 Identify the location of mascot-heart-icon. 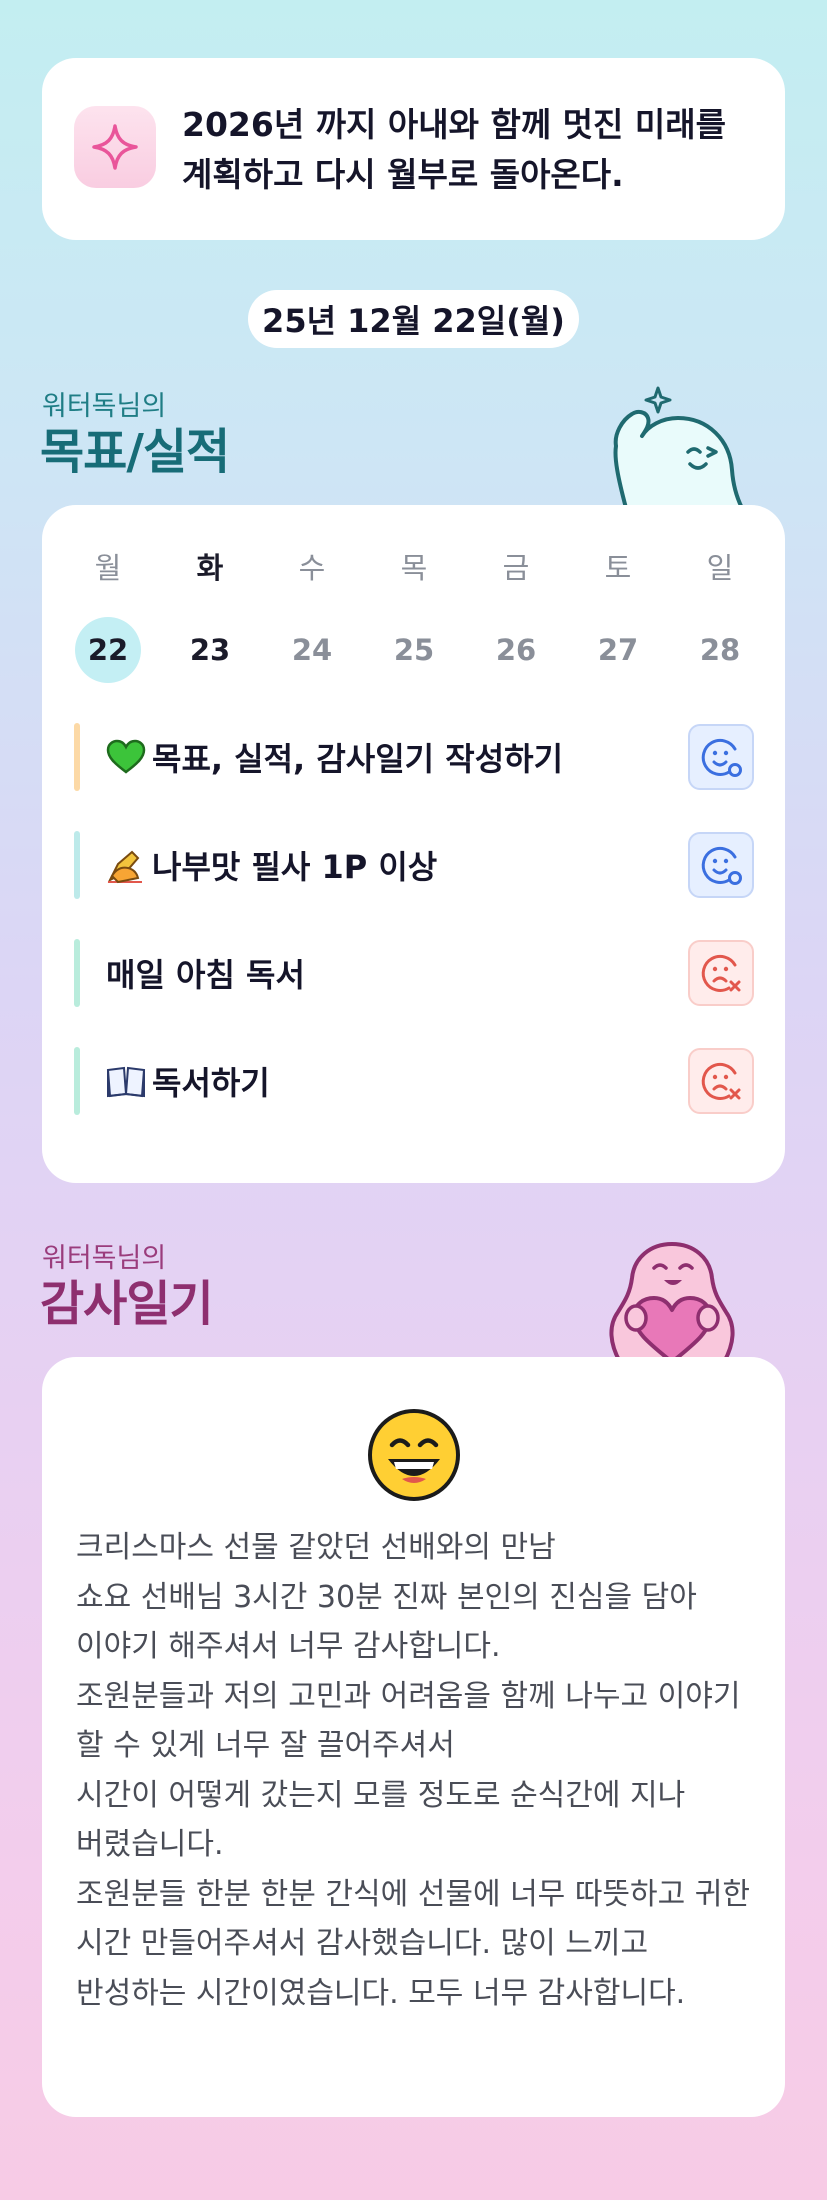
(672, 1302).